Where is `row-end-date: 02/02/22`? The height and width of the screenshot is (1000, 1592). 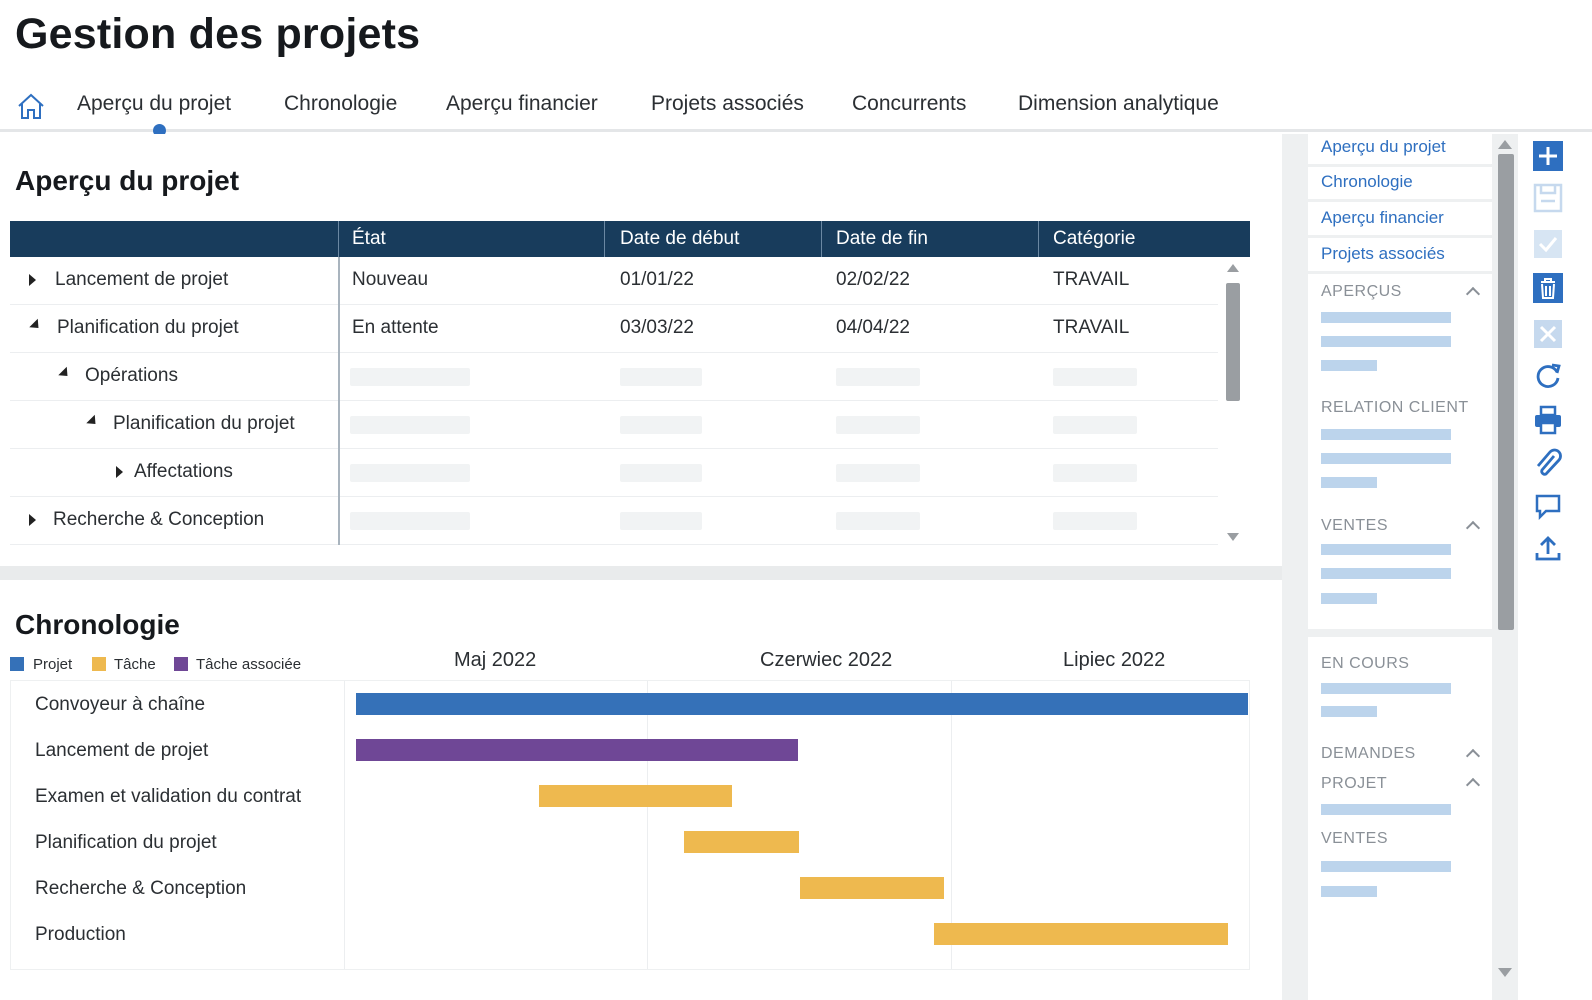 row-end-date: 02/02/22 is located at coordinates (873, 279).